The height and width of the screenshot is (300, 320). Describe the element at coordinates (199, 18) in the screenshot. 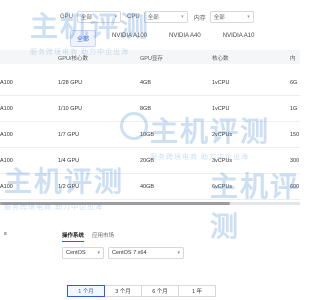

I see `filter-memory-label: 内存` at that location.